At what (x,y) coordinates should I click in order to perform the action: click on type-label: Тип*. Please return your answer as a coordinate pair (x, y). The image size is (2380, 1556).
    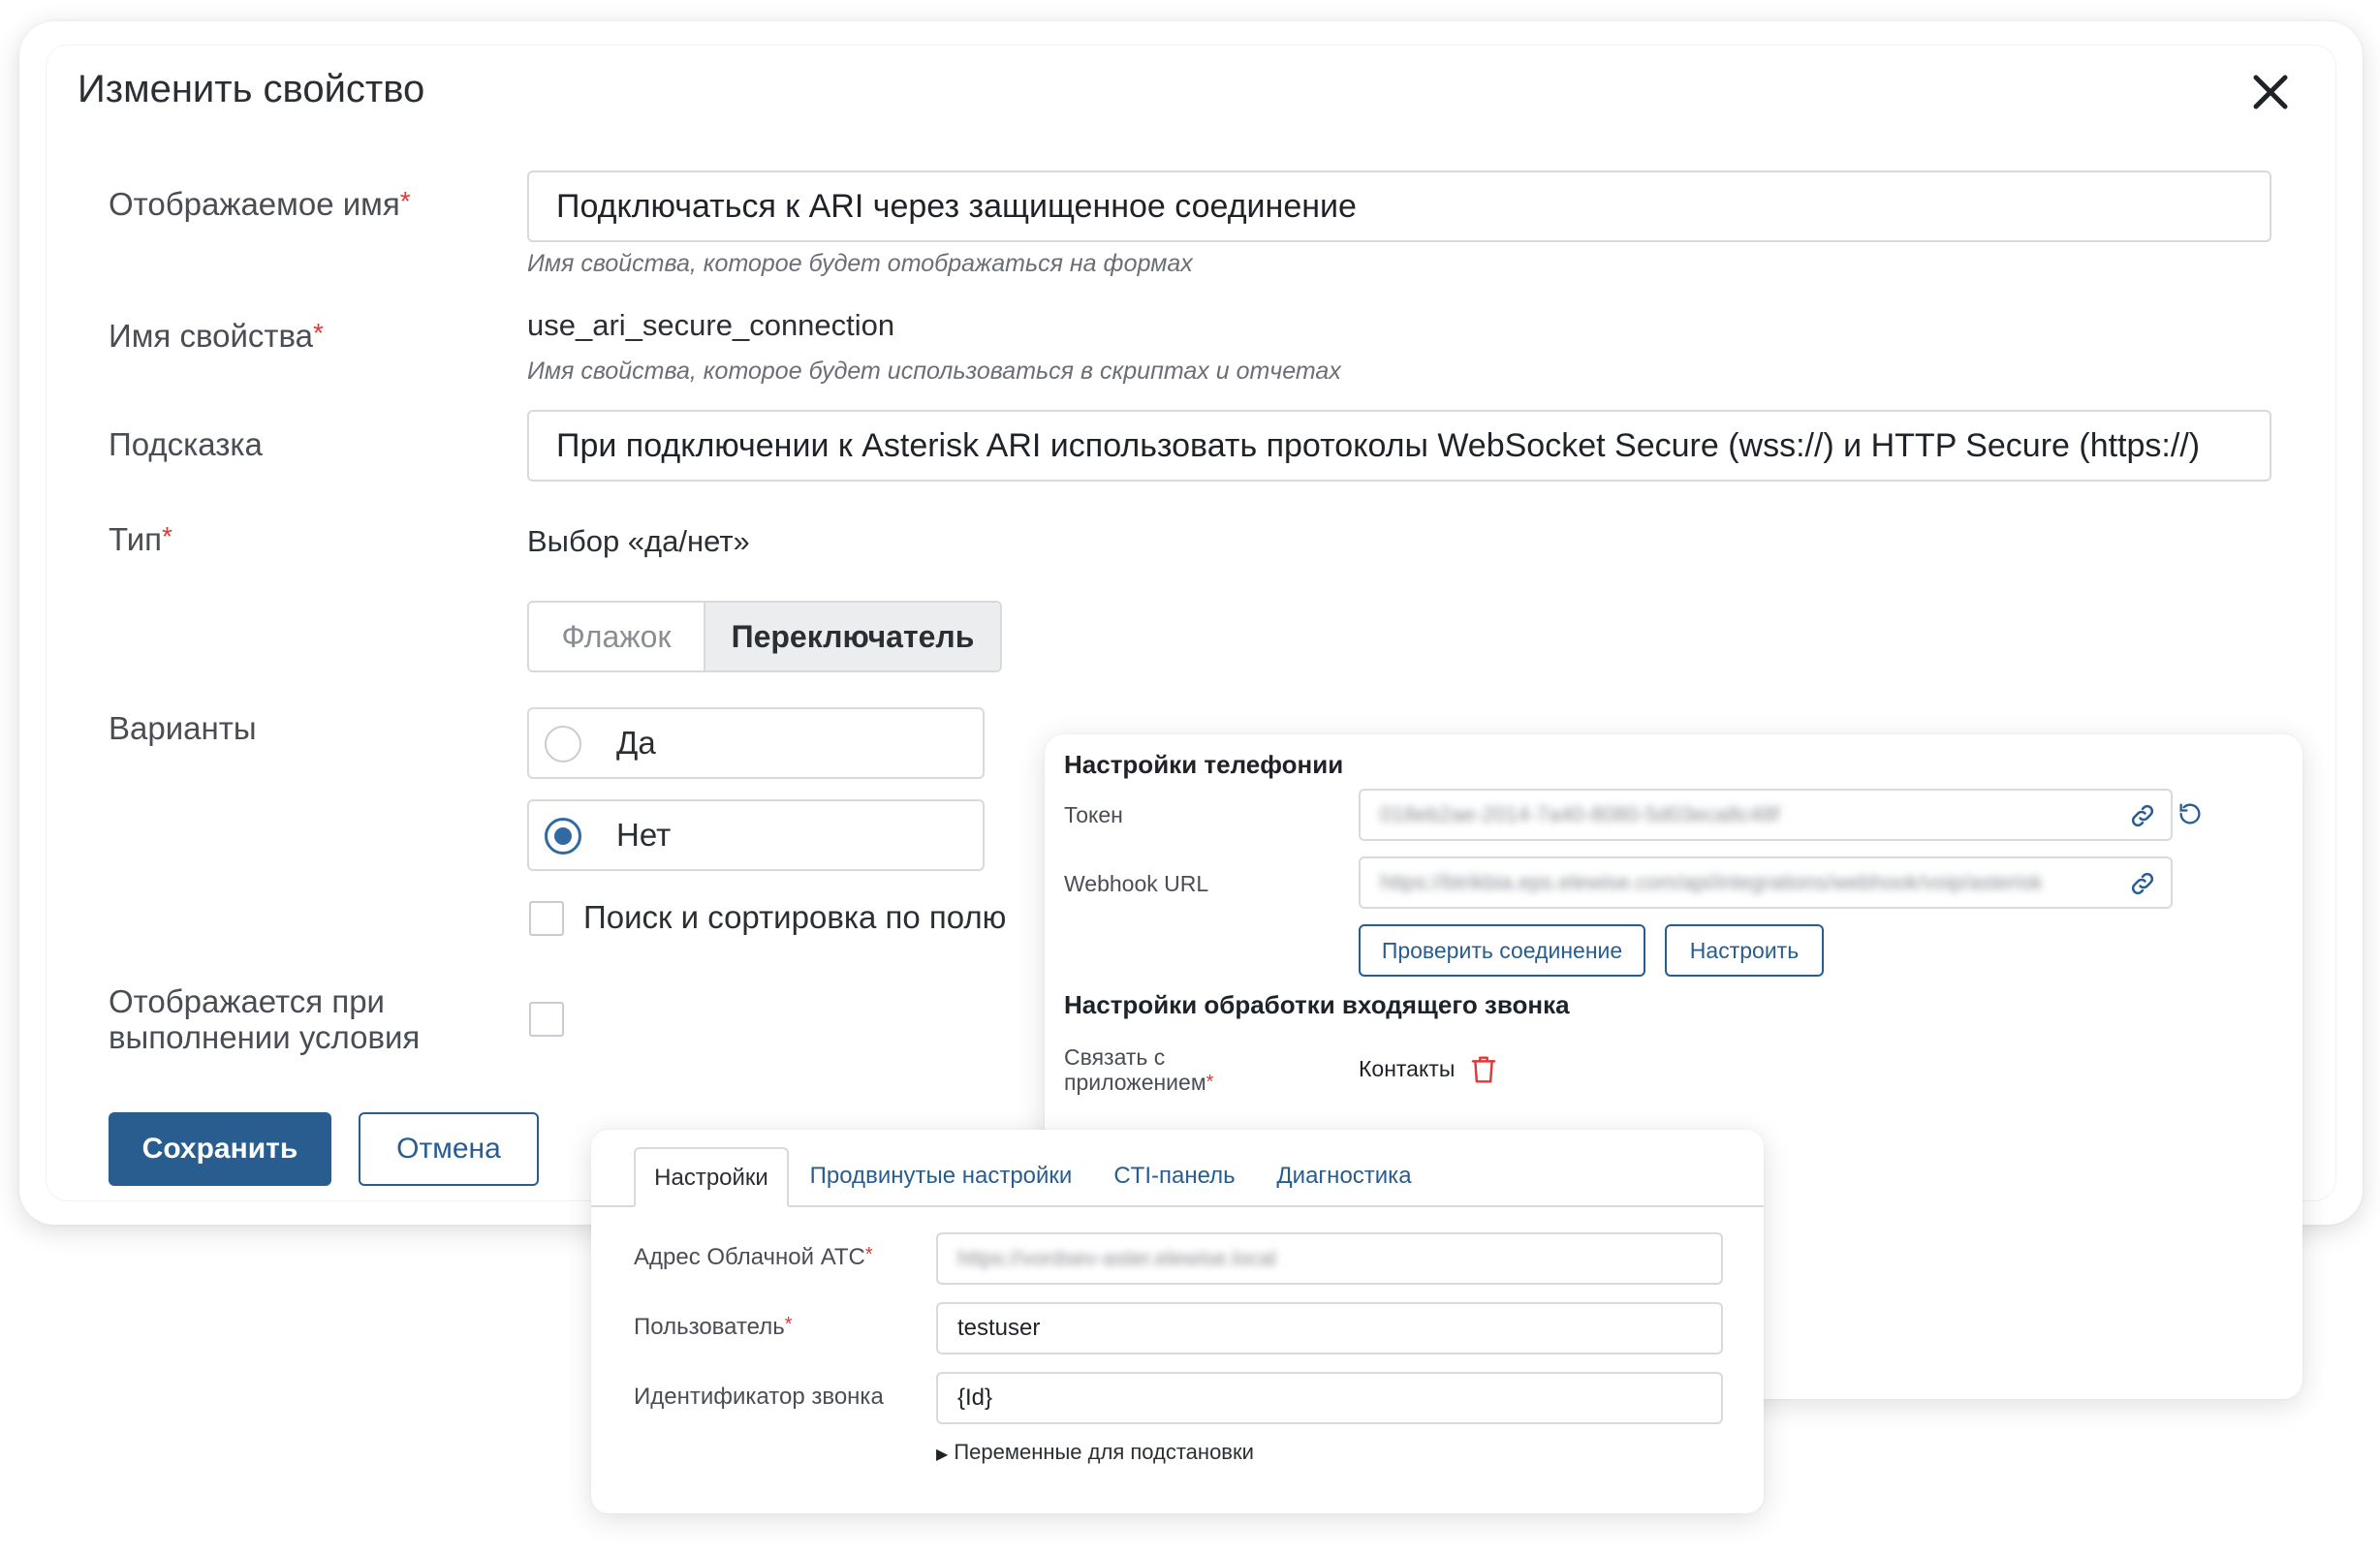
    Looking at the image, I should click on (141, 539).